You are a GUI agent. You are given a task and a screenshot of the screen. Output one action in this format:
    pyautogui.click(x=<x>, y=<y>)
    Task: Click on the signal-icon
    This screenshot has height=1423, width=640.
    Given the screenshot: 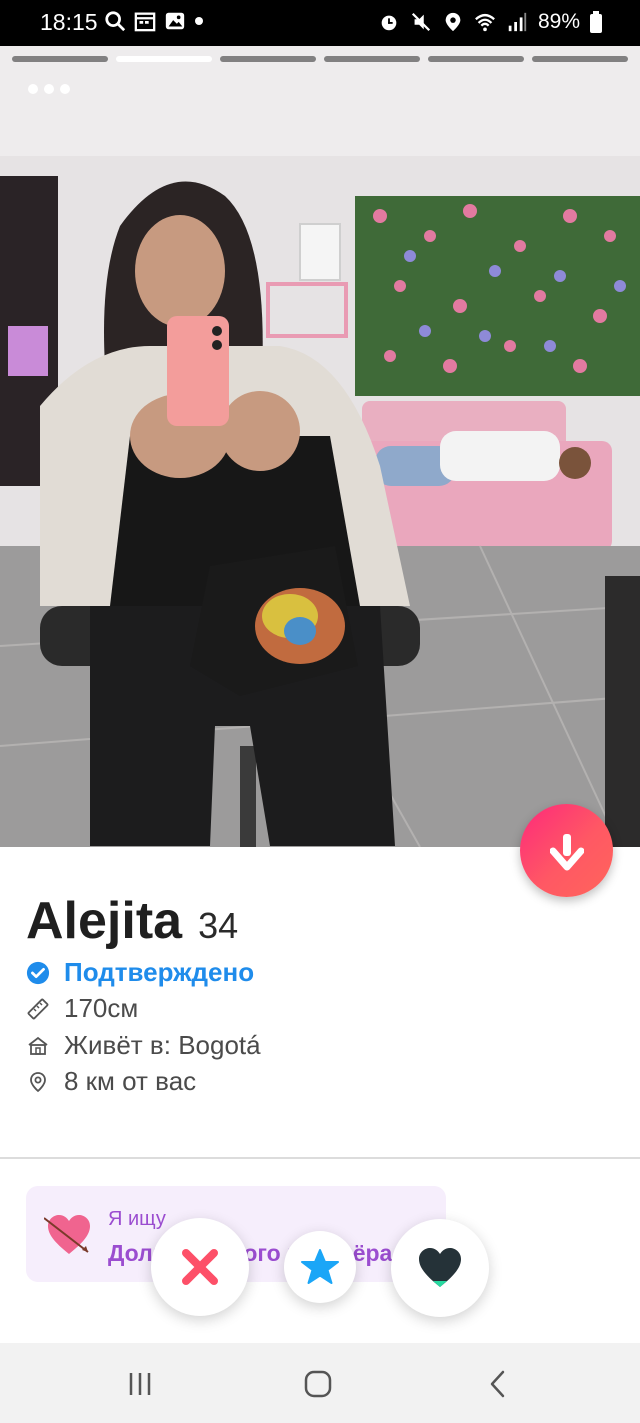 What is the action you would take?
    pyautogui.click(x=517, y=22)
    